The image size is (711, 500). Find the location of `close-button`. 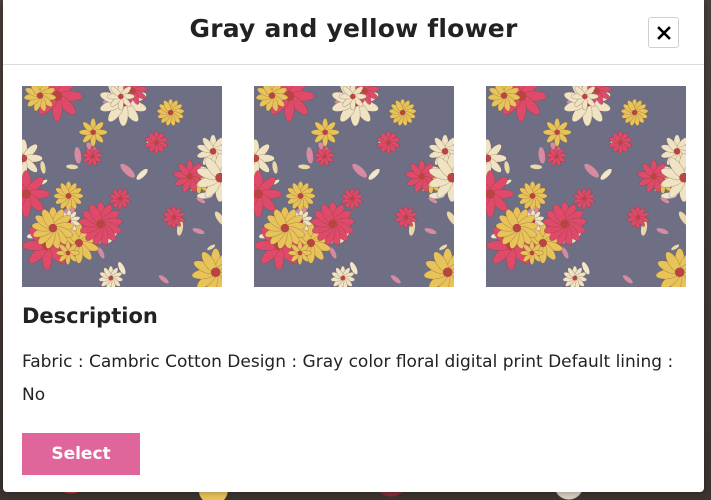

close-button is located at coordinates (663, 32).